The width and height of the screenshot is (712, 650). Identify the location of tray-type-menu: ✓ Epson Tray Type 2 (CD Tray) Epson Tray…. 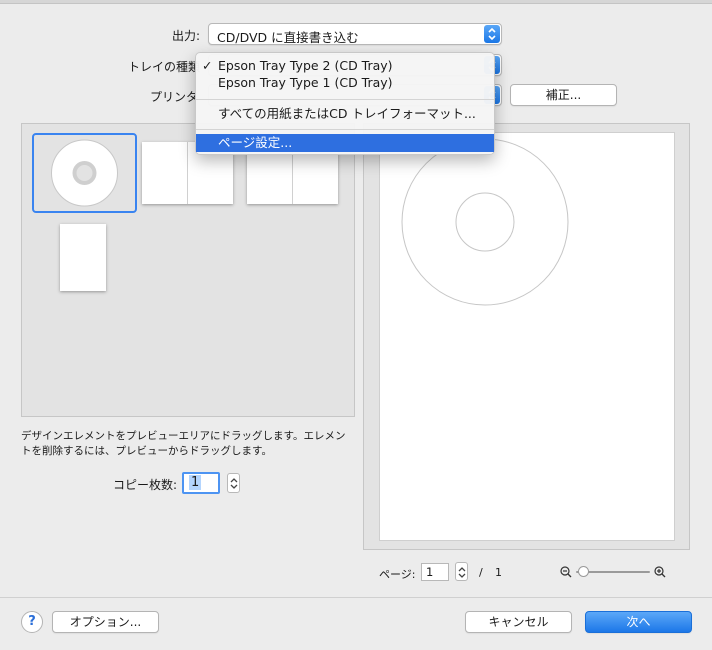
(345, 103).